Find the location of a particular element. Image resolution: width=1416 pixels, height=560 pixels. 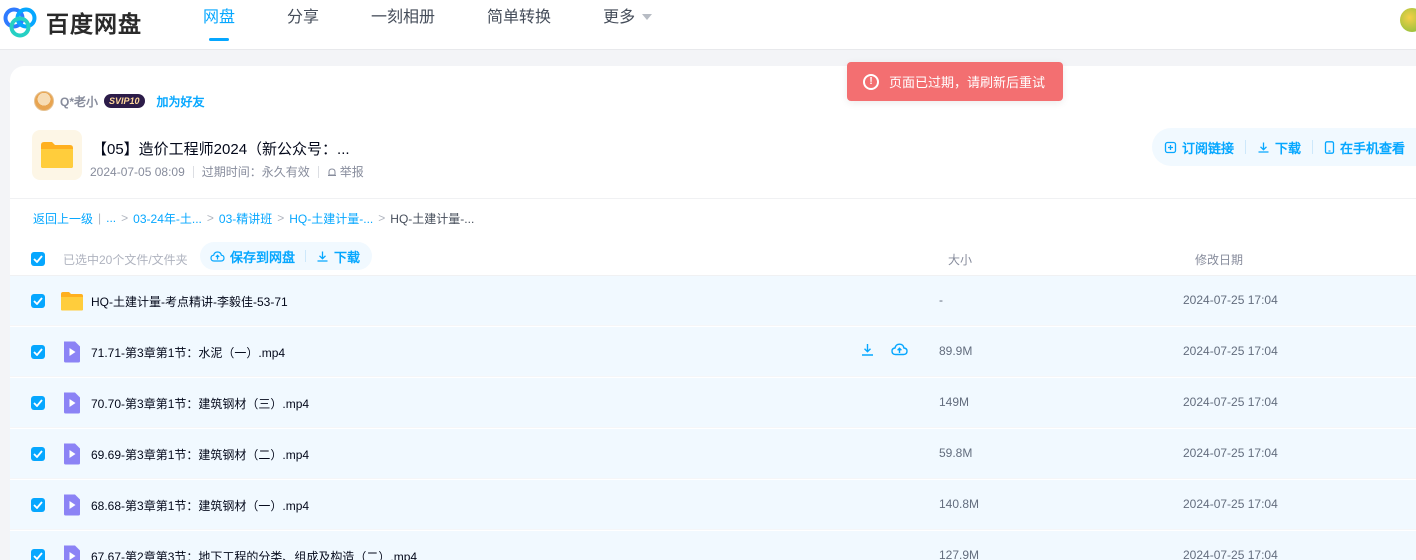

phone-label: 在手机查看 is located at coordinates (1373, 148).